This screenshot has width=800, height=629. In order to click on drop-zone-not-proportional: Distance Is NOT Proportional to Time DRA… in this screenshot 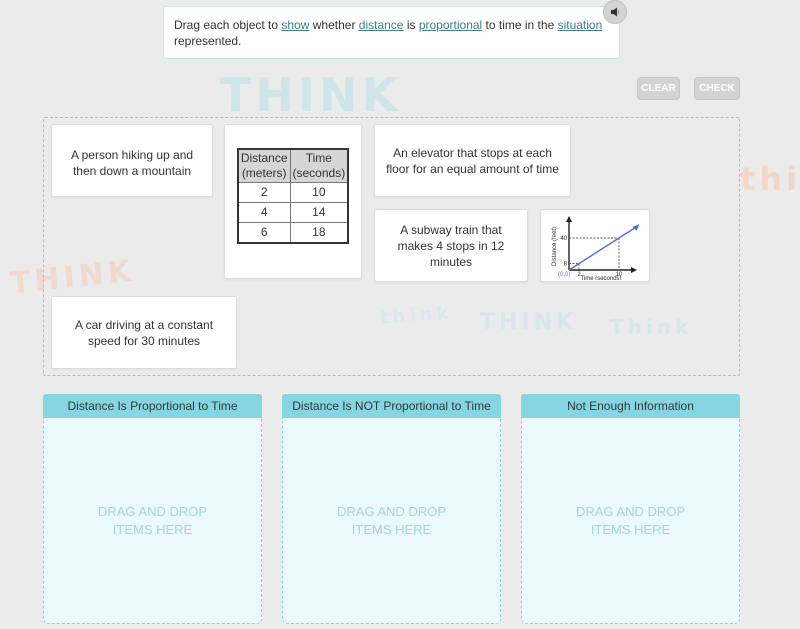, I will do `click(391, 509)`.